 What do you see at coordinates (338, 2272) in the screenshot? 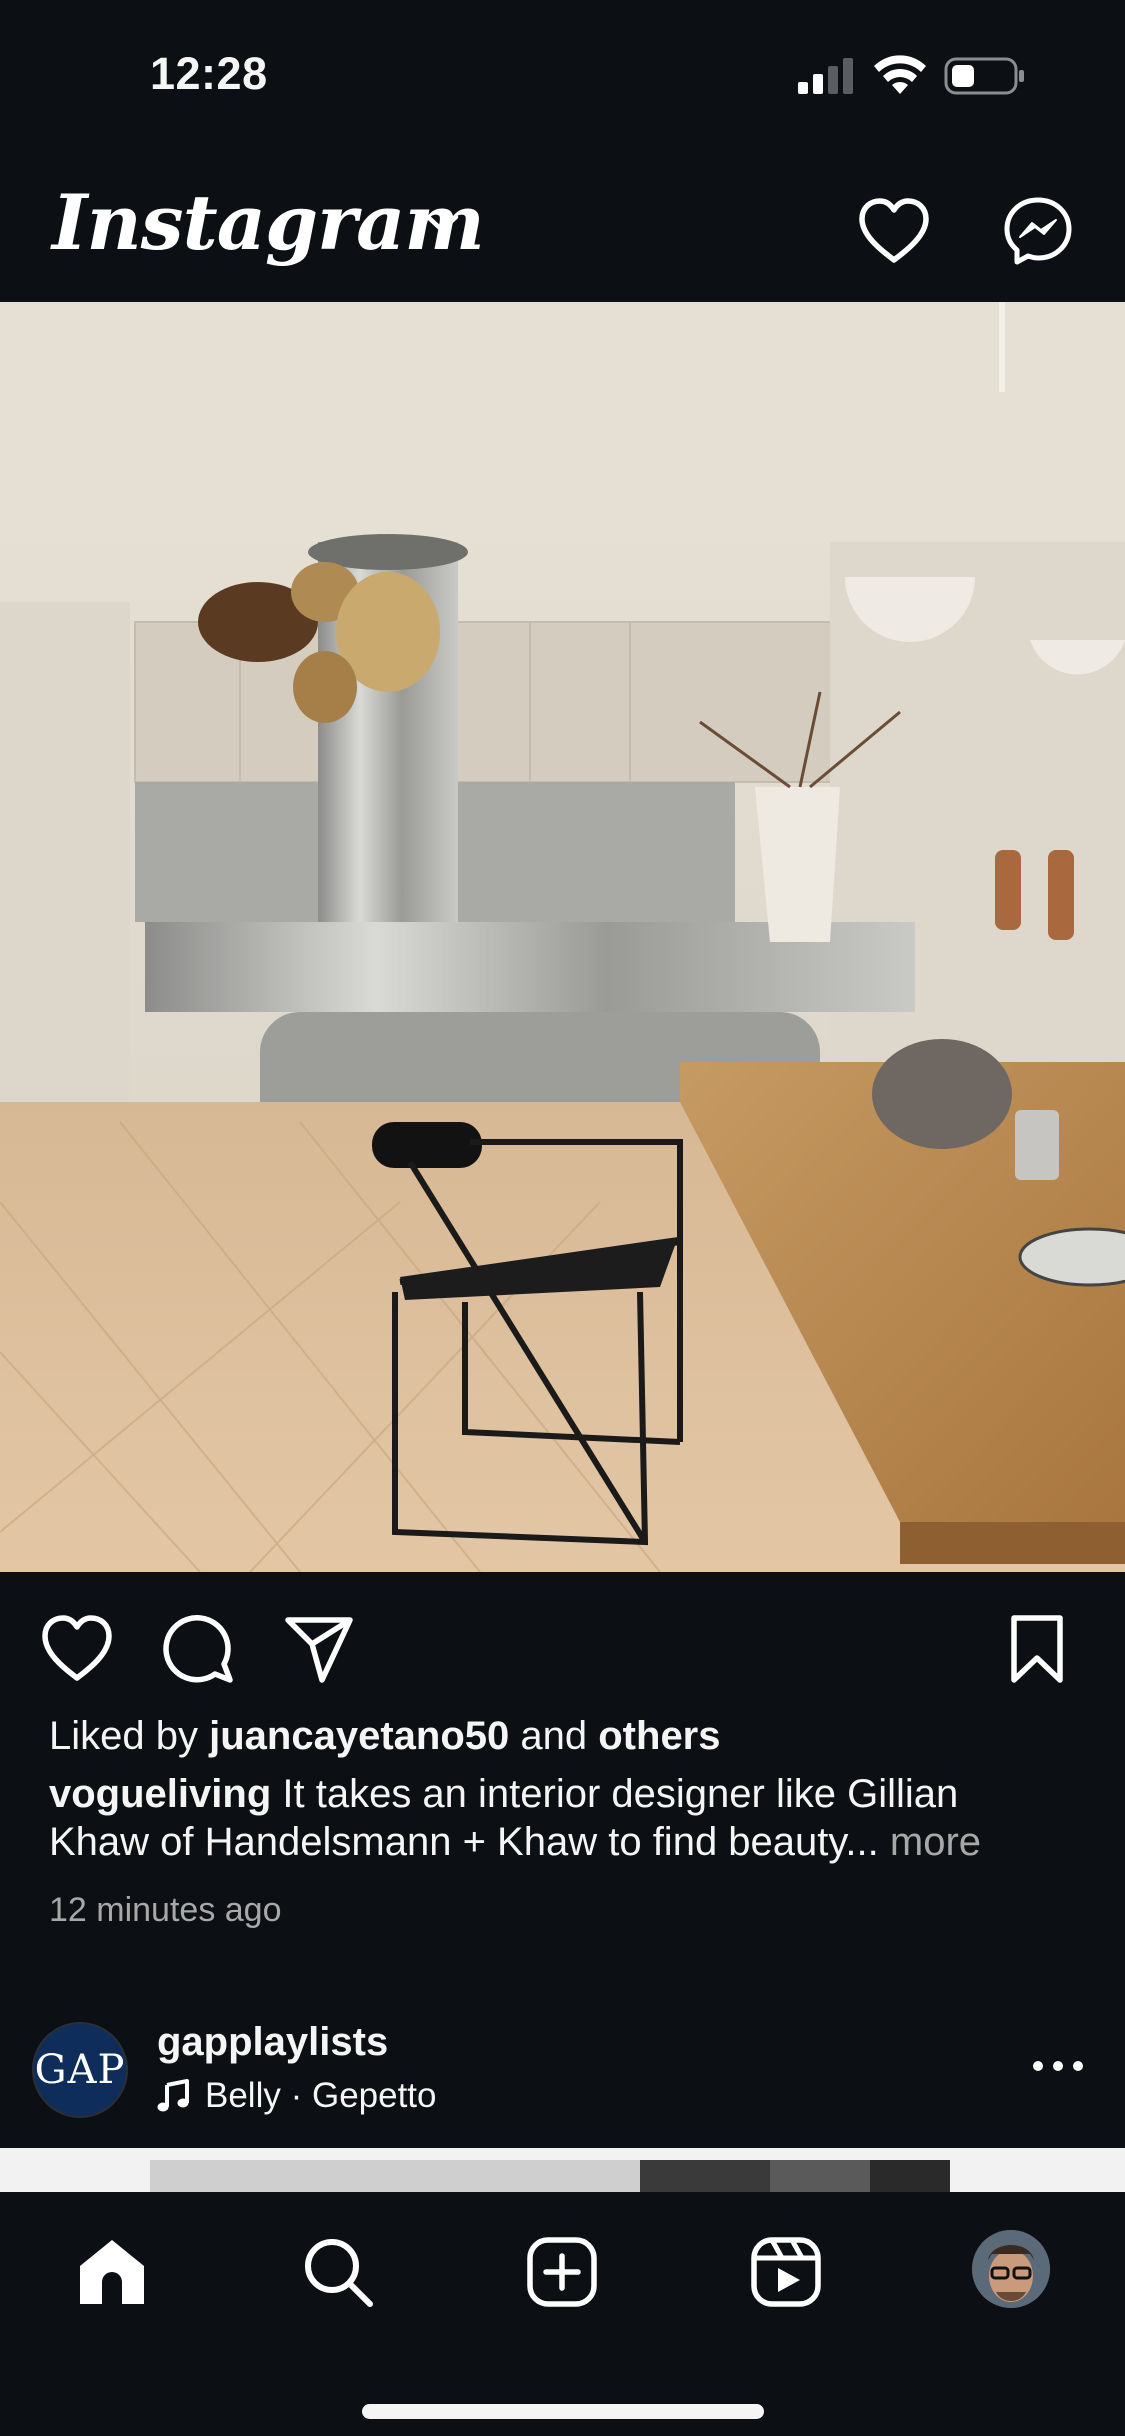
I see `search-icon` at bounding box center [338, 2272].